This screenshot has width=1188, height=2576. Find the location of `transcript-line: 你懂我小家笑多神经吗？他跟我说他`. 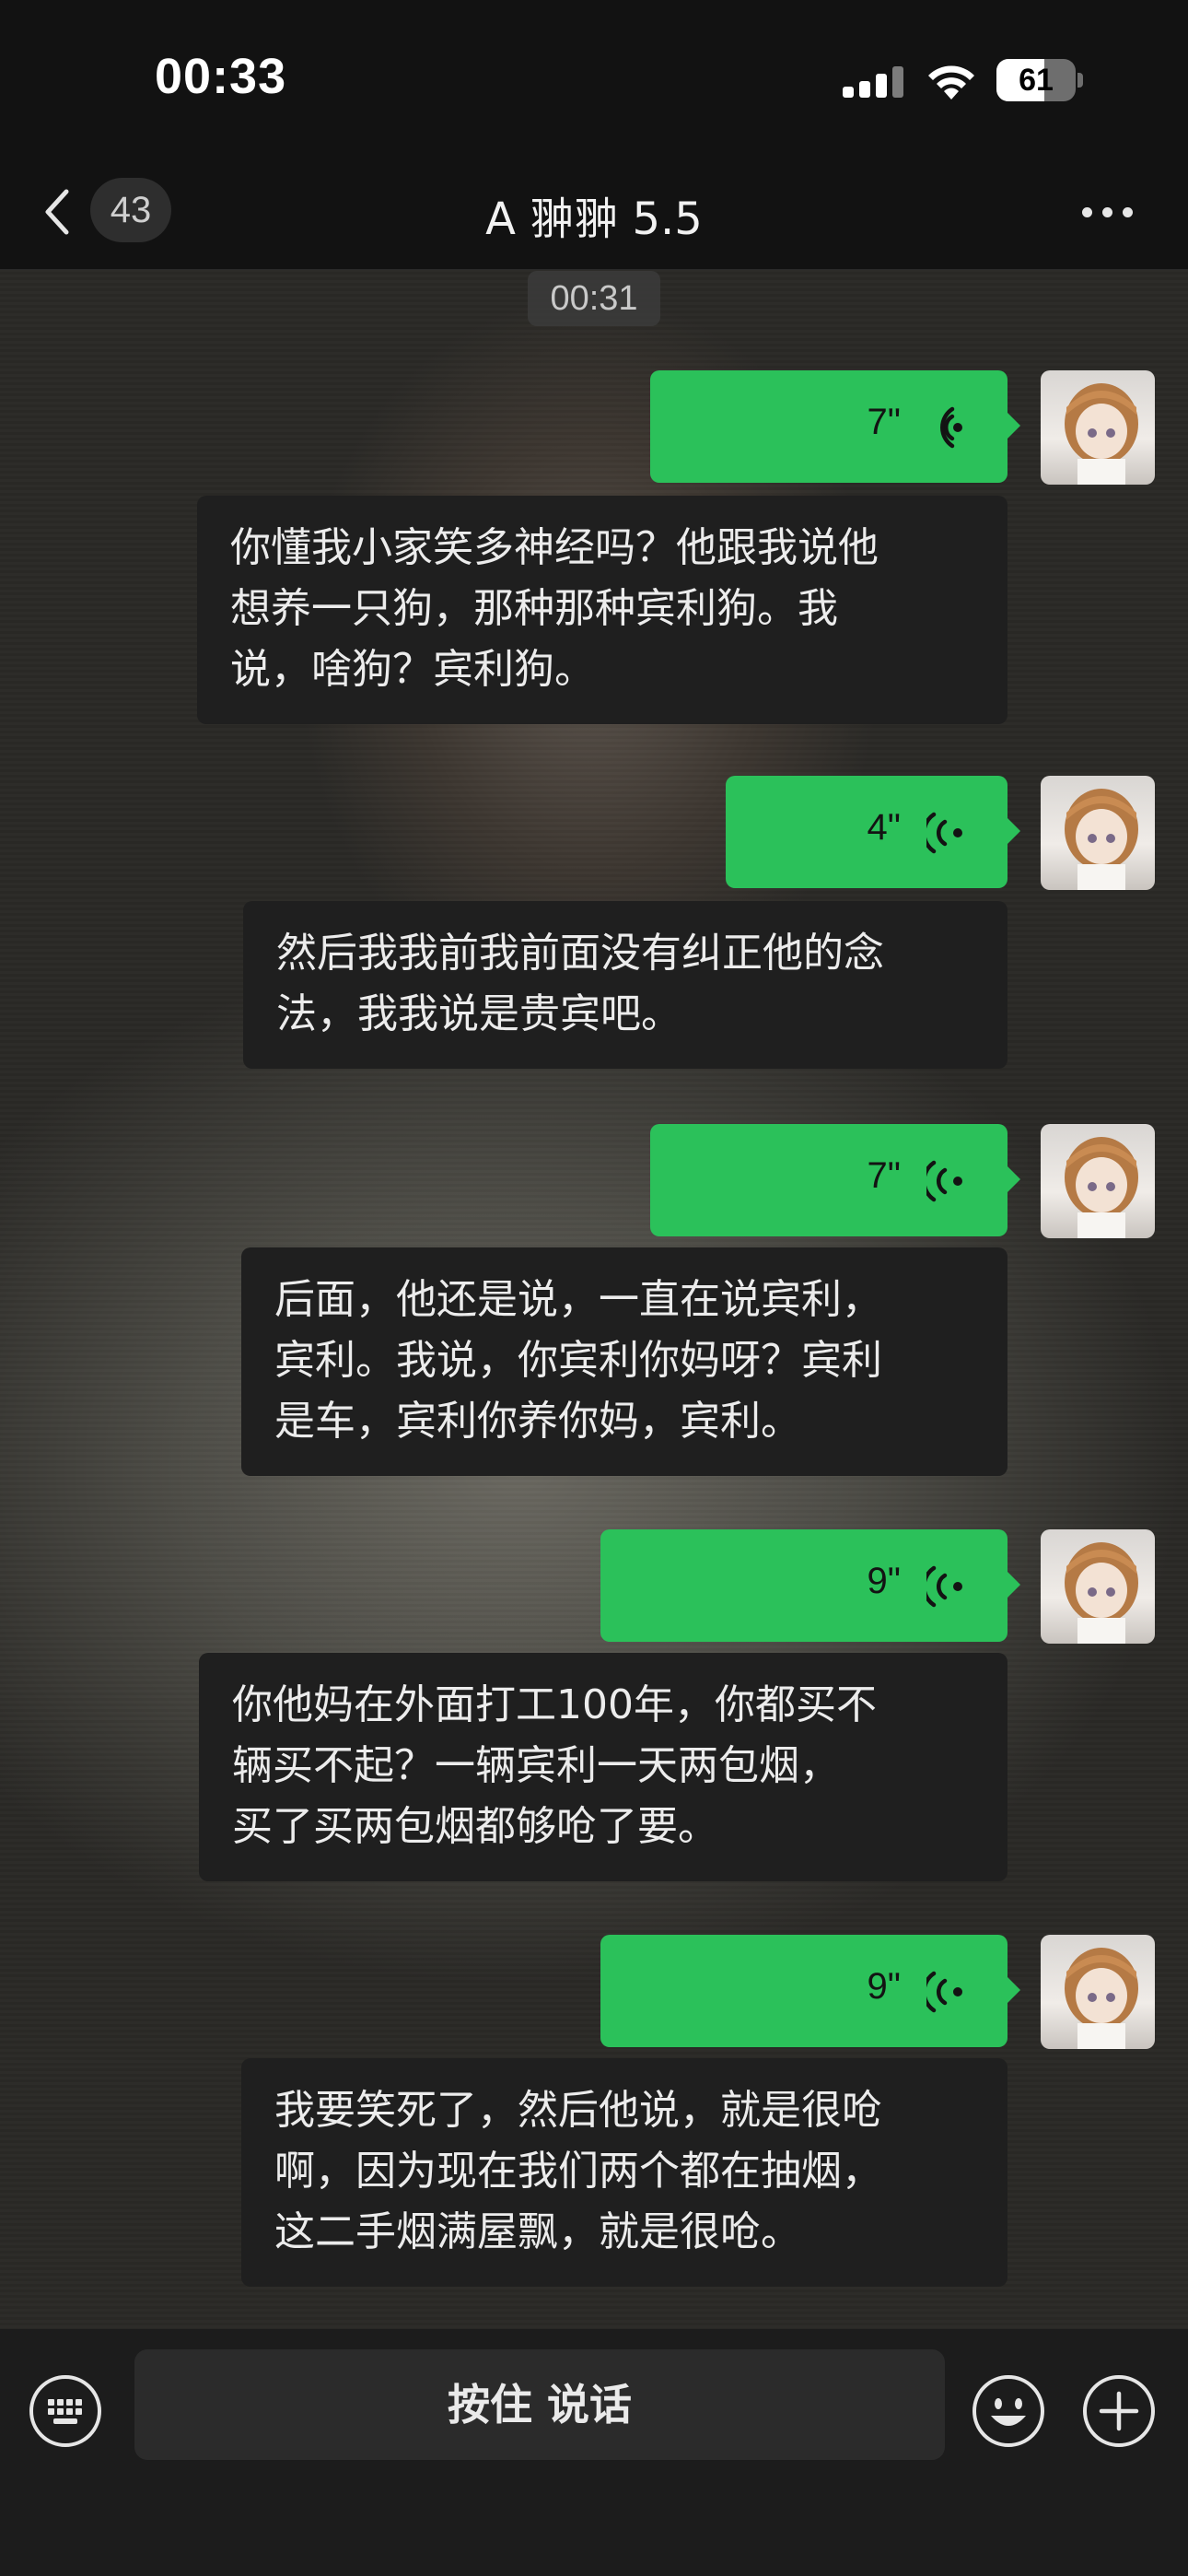

transcript-line: 你懂我小家笑多神经吗？他跟我说他 is located at coordinates (555, 547).